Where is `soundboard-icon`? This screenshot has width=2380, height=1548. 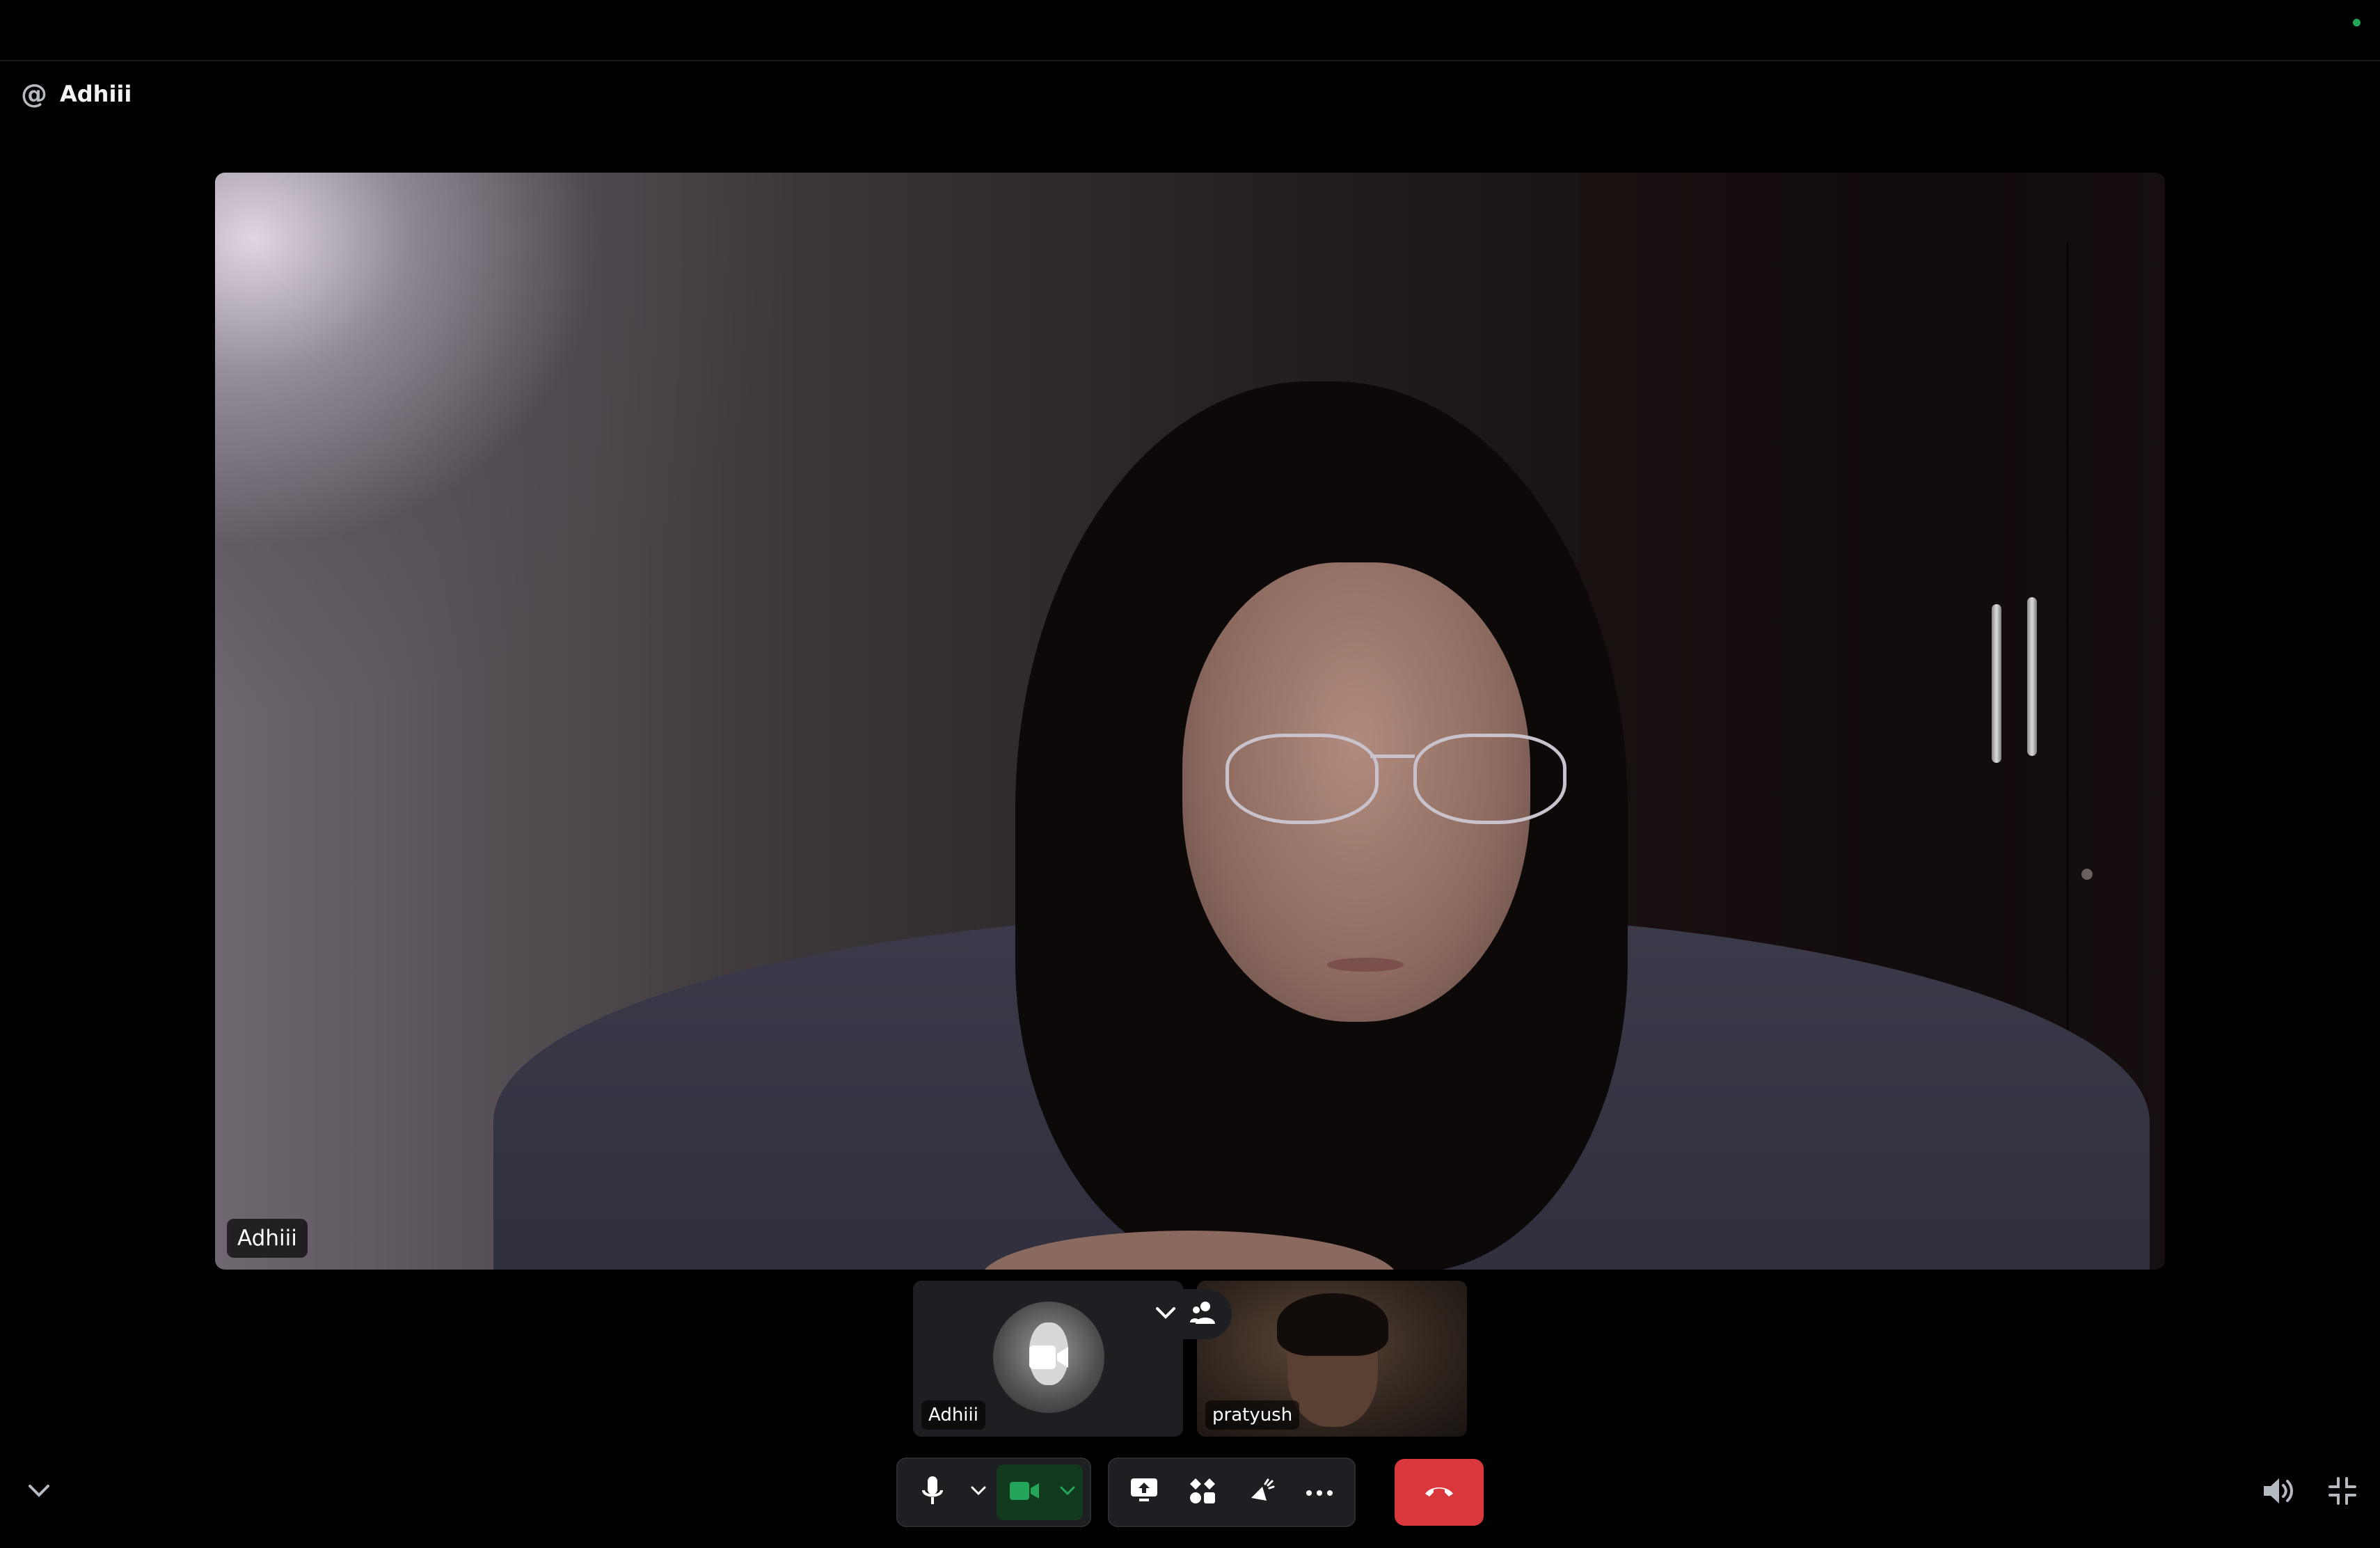
soundboard-icon is located at coordinates (1261, 1492).